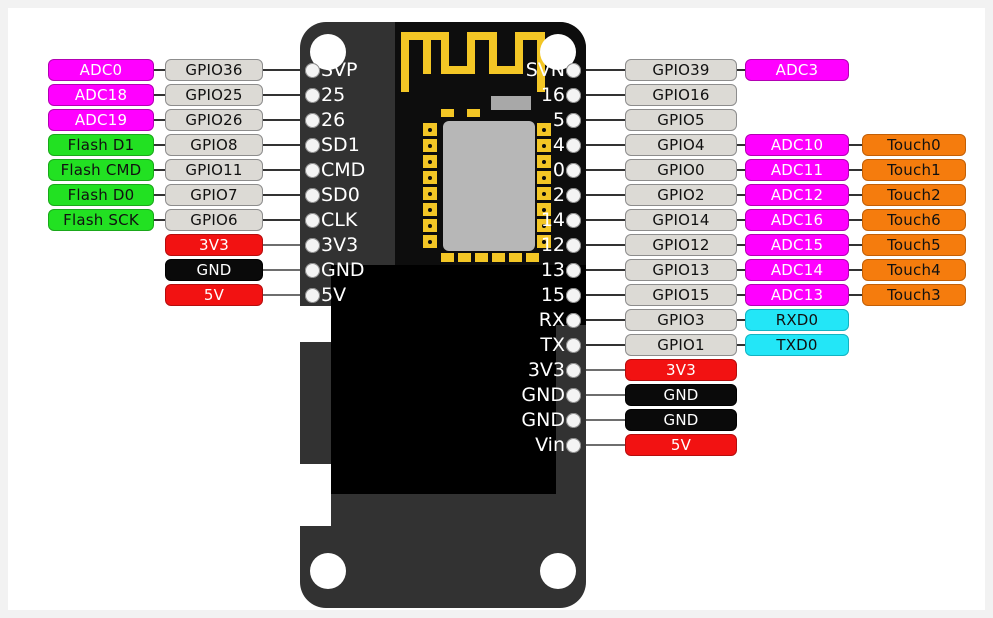 The image size is (993, 618). What do you see at coordinates (797, 195) in the screenshot?
I see `right-adc-box-5: ADC12` at bounding box center [797, 195].